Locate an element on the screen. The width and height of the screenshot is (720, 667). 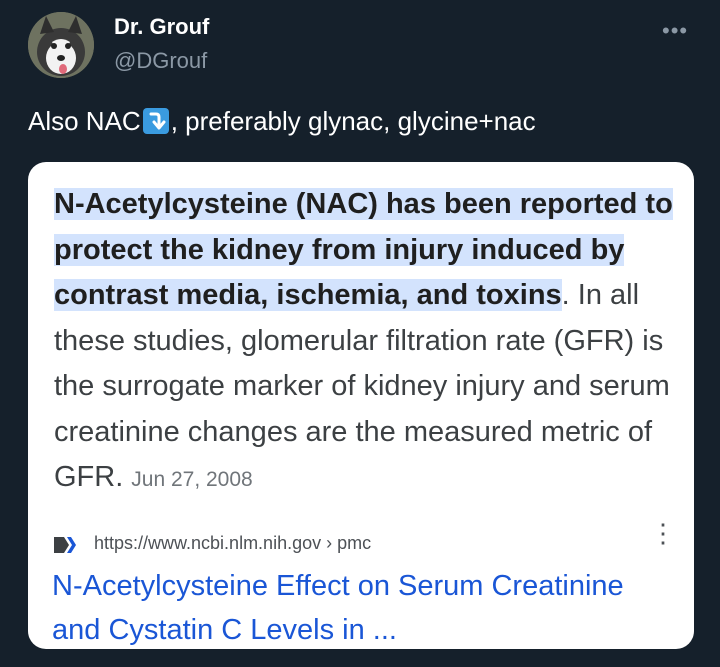
tweet-text-start: Also NAC is located at coordinates (84, 121).